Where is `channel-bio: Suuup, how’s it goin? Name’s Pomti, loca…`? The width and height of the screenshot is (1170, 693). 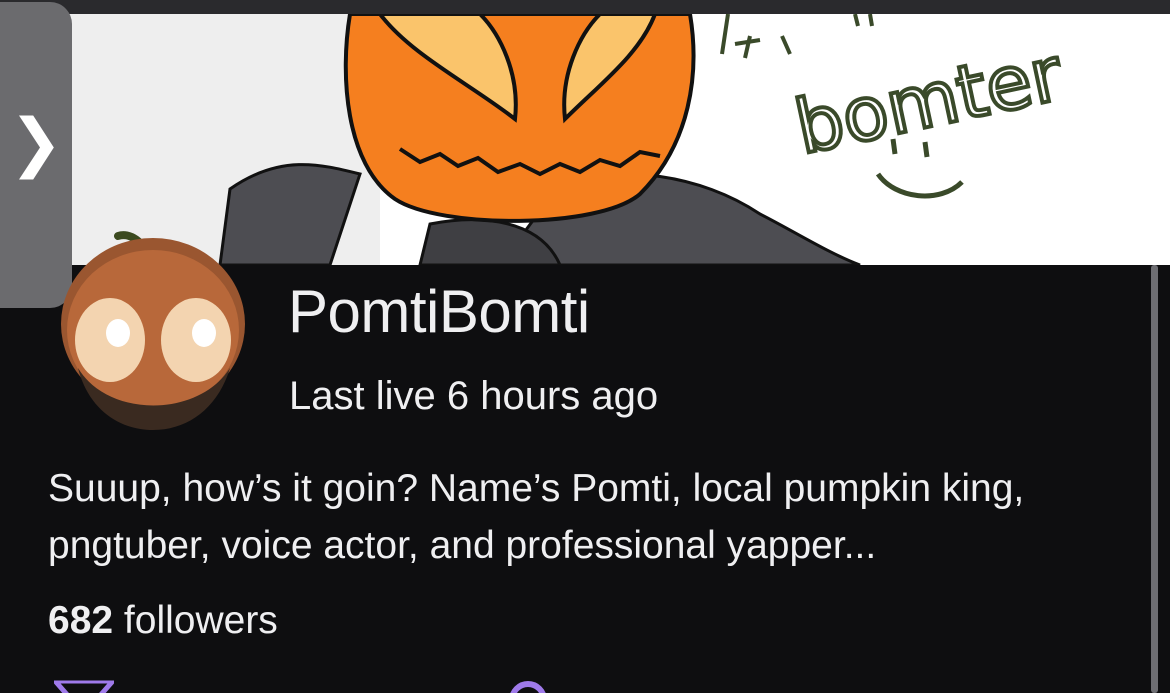 channel-bio: Suuup, how’s it goin? Name’s Pomti, loca… is located at coordinates (536, 517).